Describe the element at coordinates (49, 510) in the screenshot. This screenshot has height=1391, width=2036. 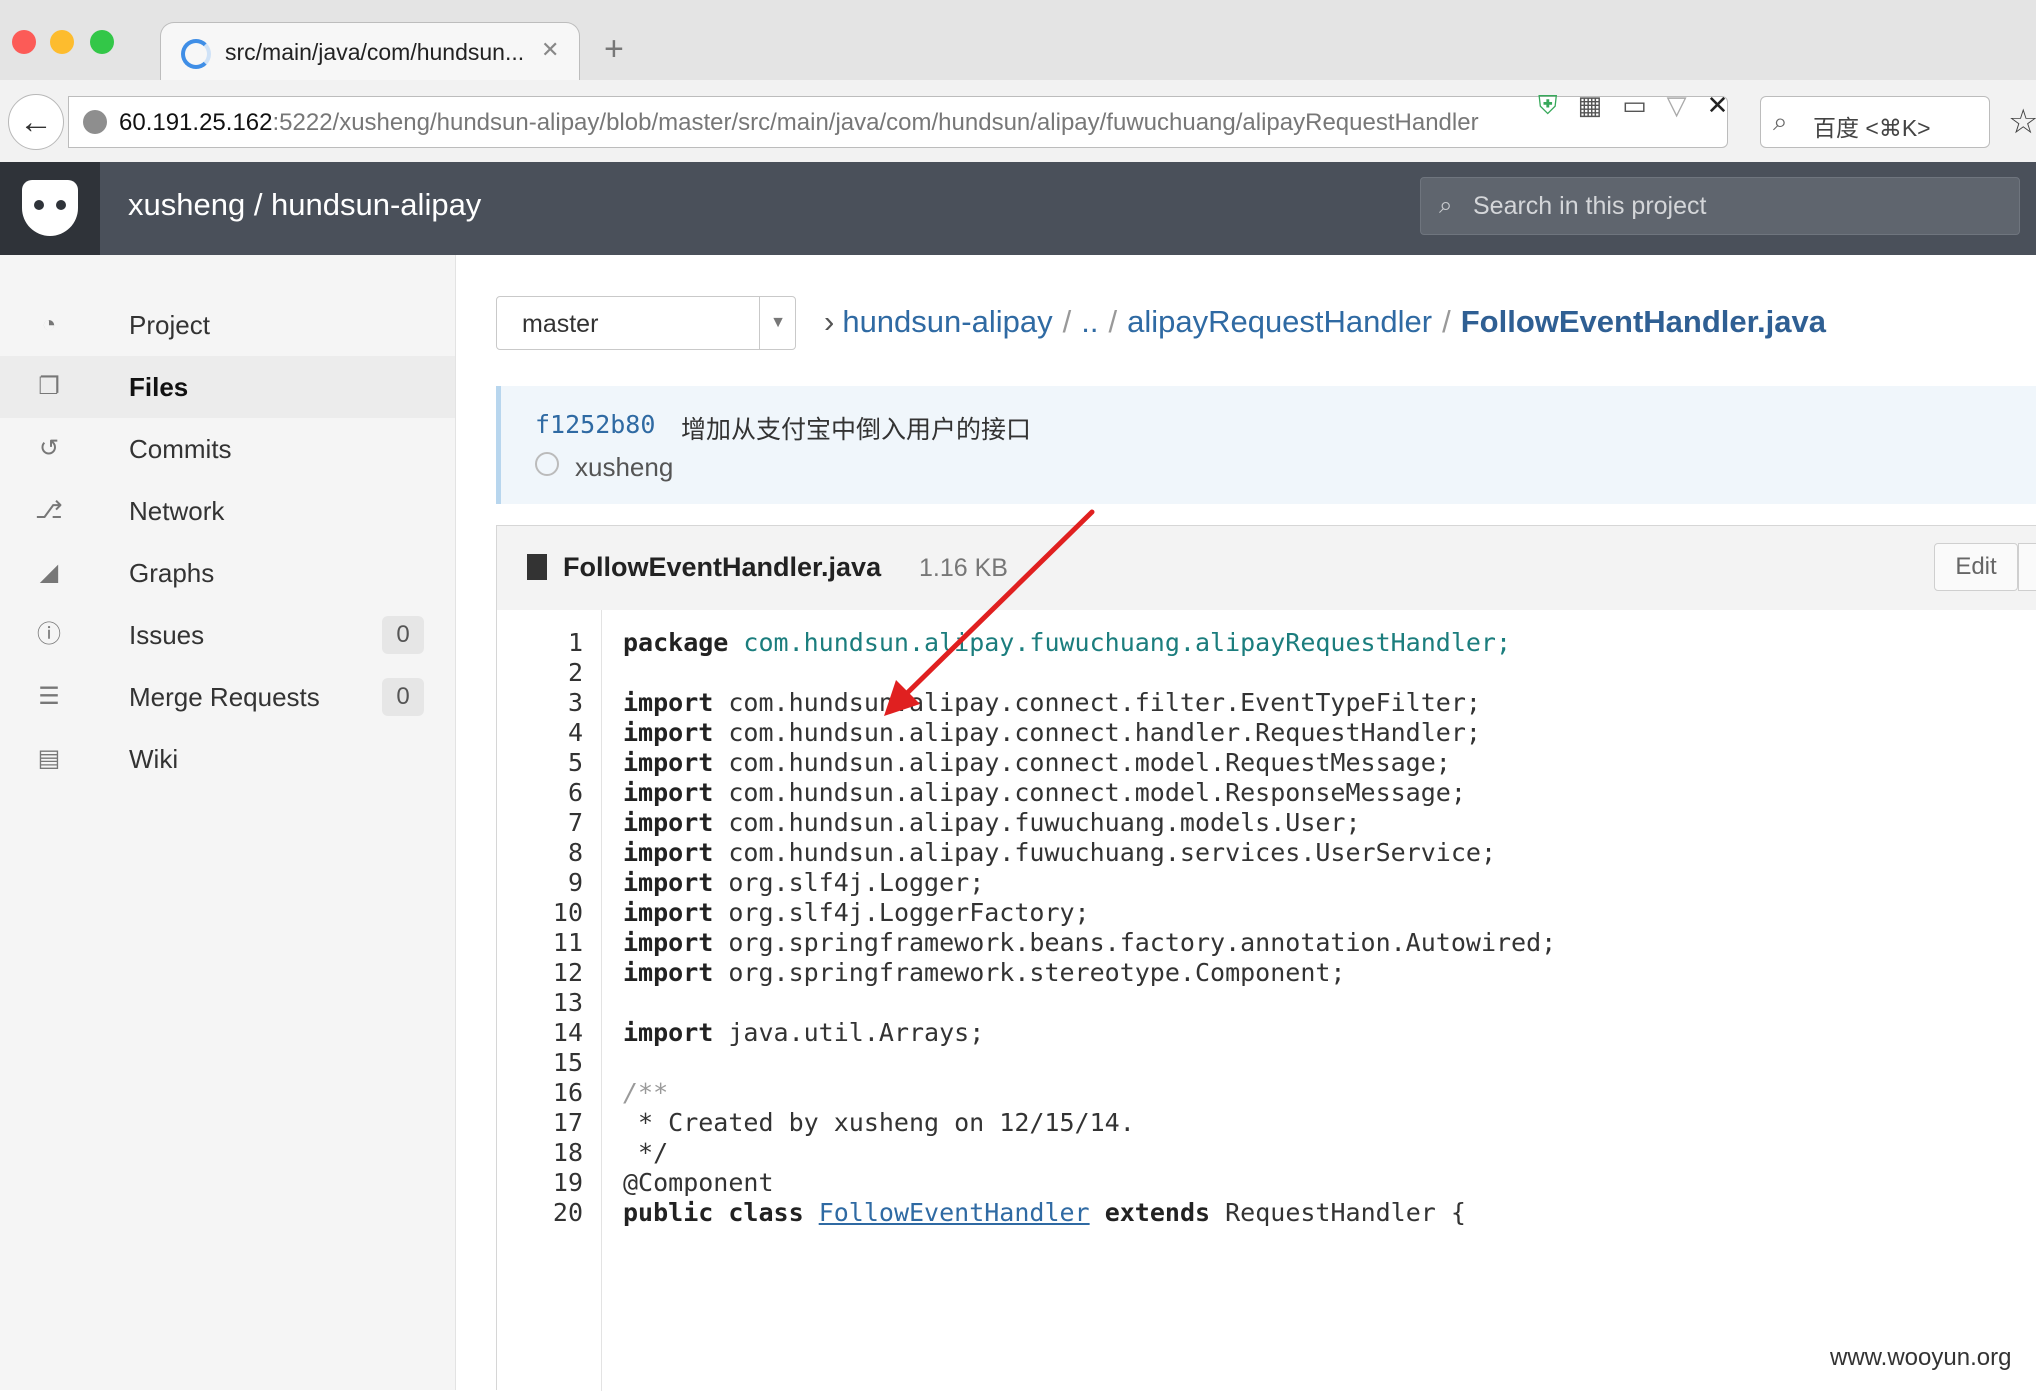
I see `branch-icon: ⎇` at that location.